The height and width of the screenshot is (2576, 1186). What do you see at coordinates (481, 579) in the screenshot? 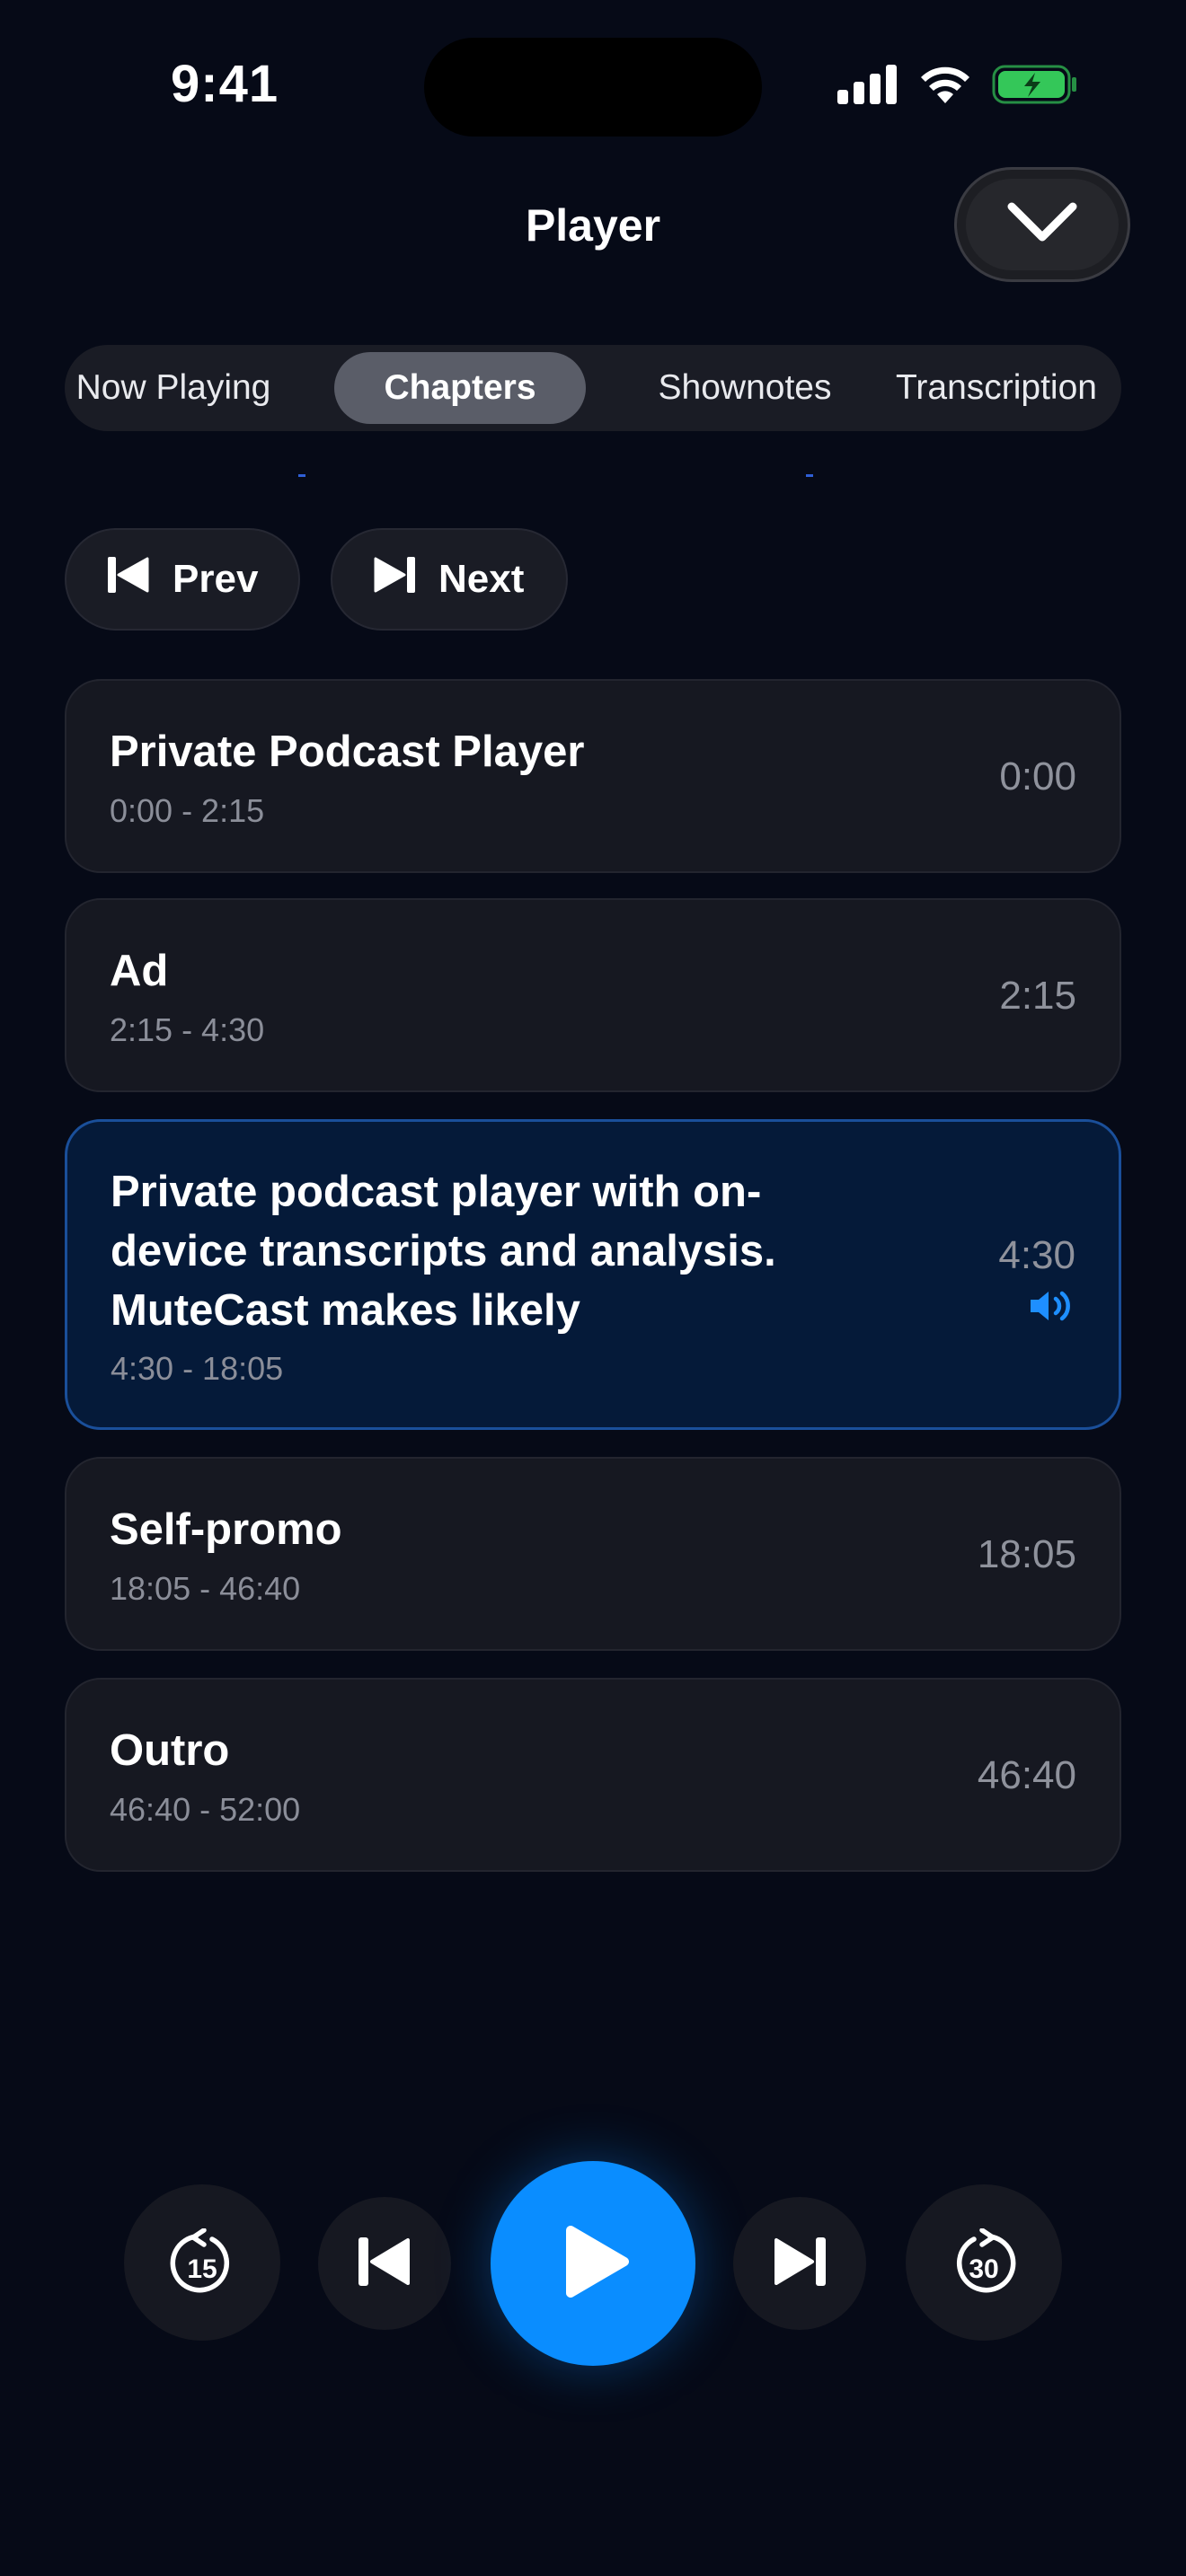
I see `next-chapter-label: Next` at bounding box center [481, 579].